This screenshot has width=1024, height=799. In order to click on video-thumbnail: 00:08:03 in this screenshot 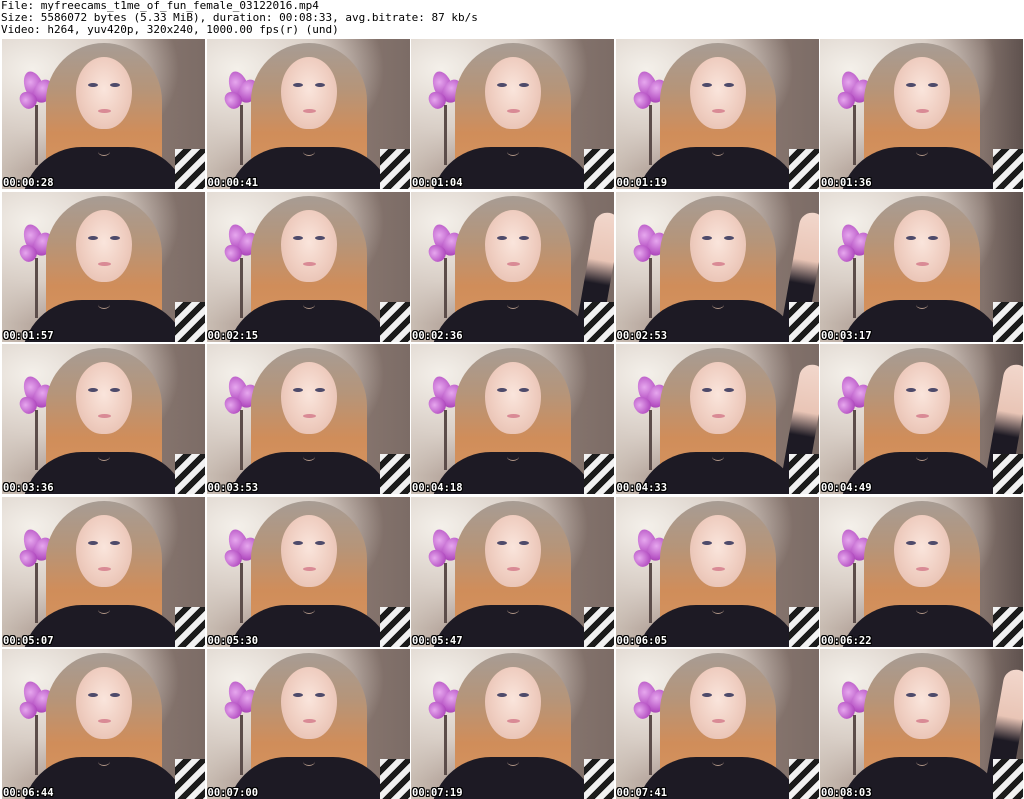, I will do `click(921, 724)`.